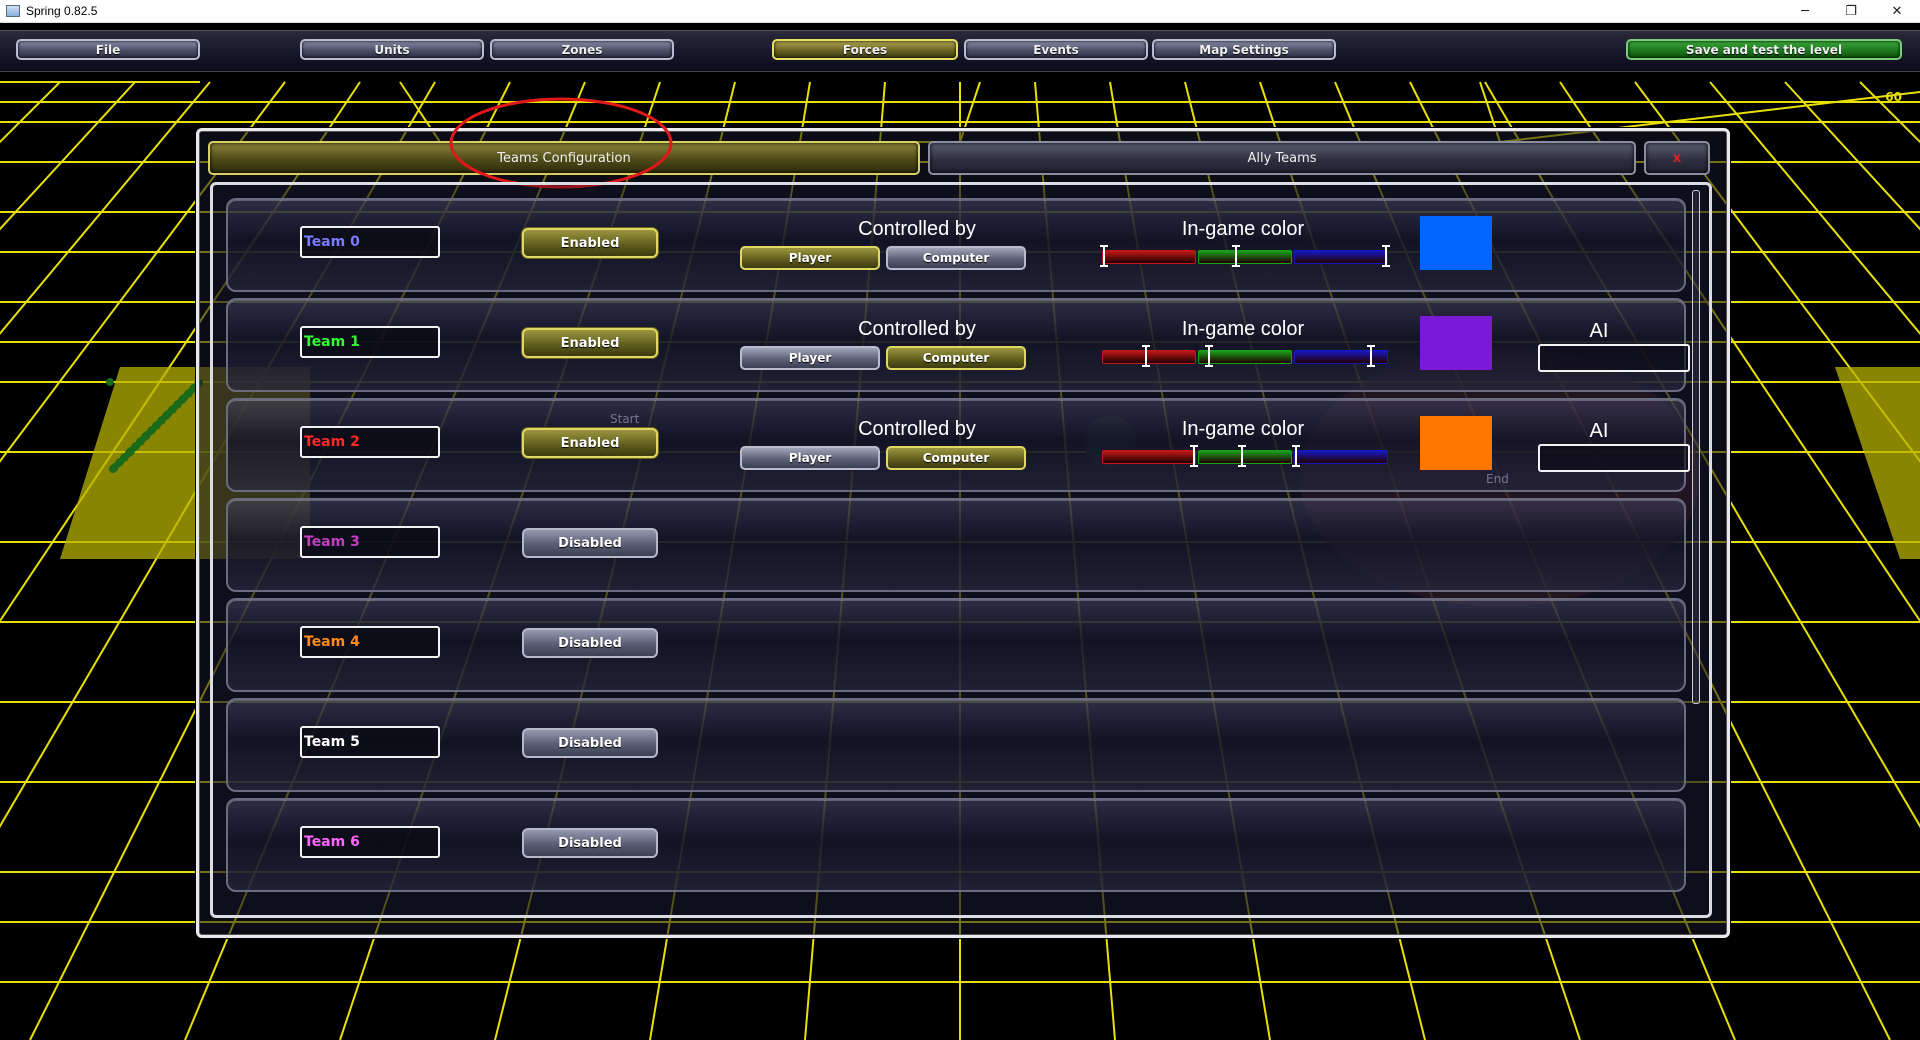 The image size is (1920, 1040). I want to click on map-yellow-zone-right, so click(1877, 463).